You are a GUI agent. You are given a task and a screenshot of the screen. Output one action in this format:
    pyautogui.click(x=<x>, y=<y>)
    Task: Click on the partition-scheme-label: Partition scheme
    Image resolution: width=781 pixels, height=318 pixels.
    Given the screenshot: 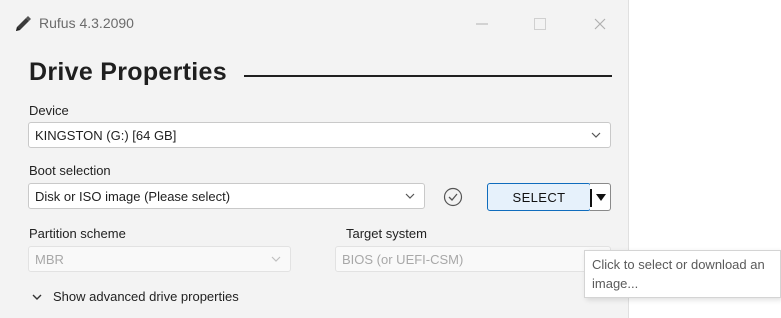 What is the action you would take?
    pyautogui.click(x=77, y=233)
    